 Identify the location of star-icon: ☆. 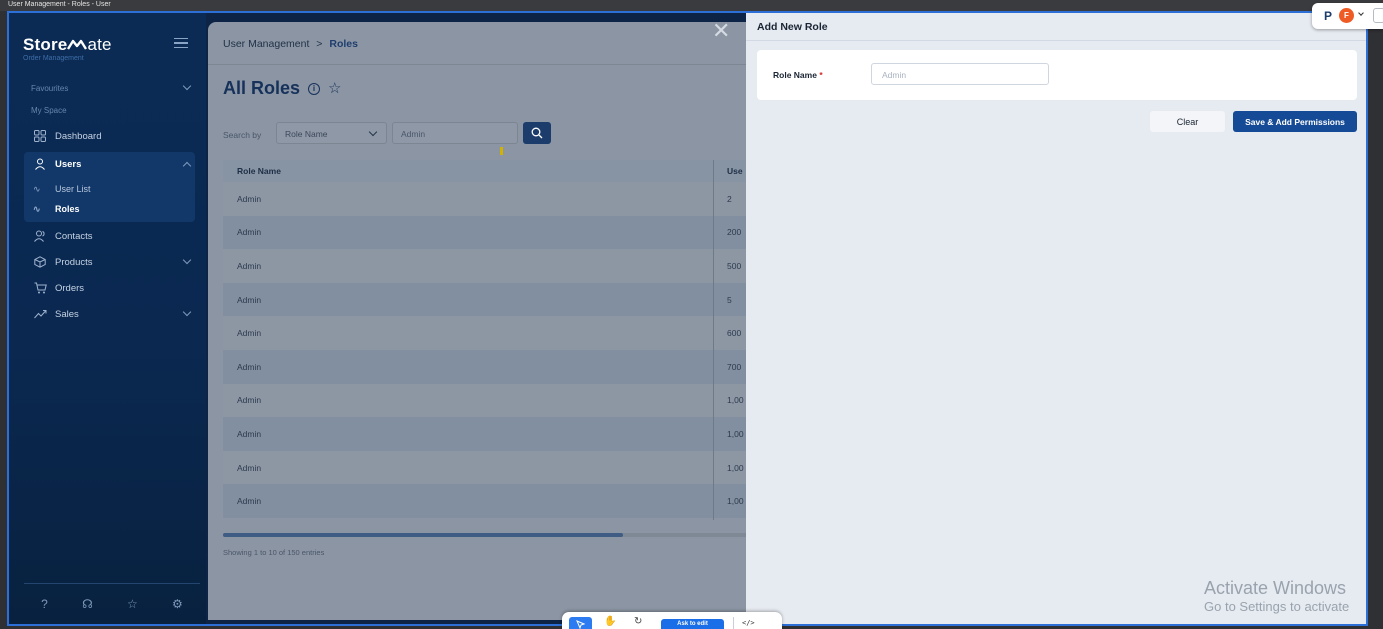
(132, 604).